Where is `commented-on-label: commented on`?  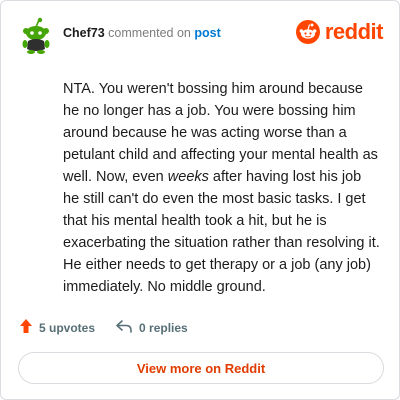 commented-on-label: commented on is located at coordinates (149, 33).